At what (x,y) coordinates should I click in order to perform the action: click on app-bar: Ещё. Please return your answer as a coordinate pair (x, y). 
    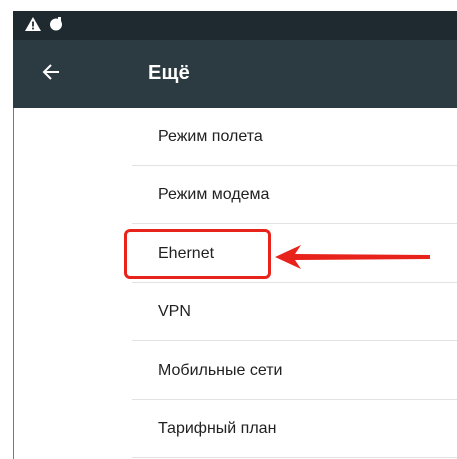
    Looking at the image, I should click on (235, 74).